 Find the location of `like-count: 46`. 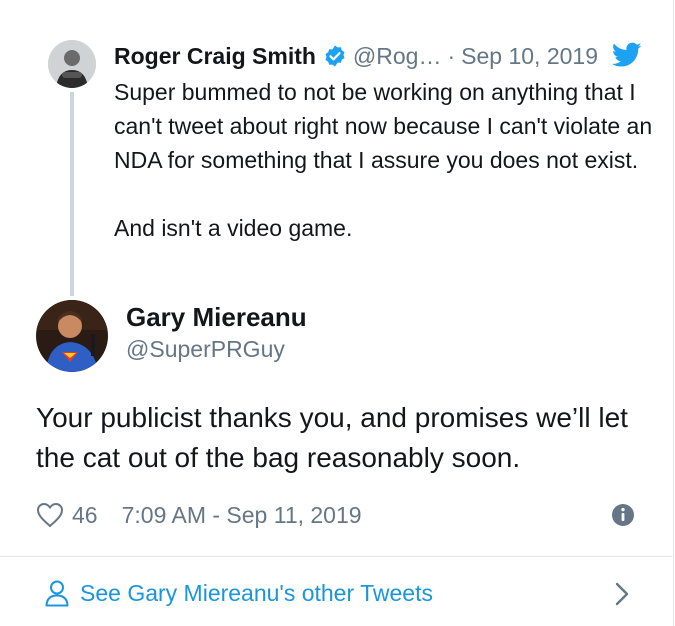

like-count: 46 is located at coordinates (85, 515).